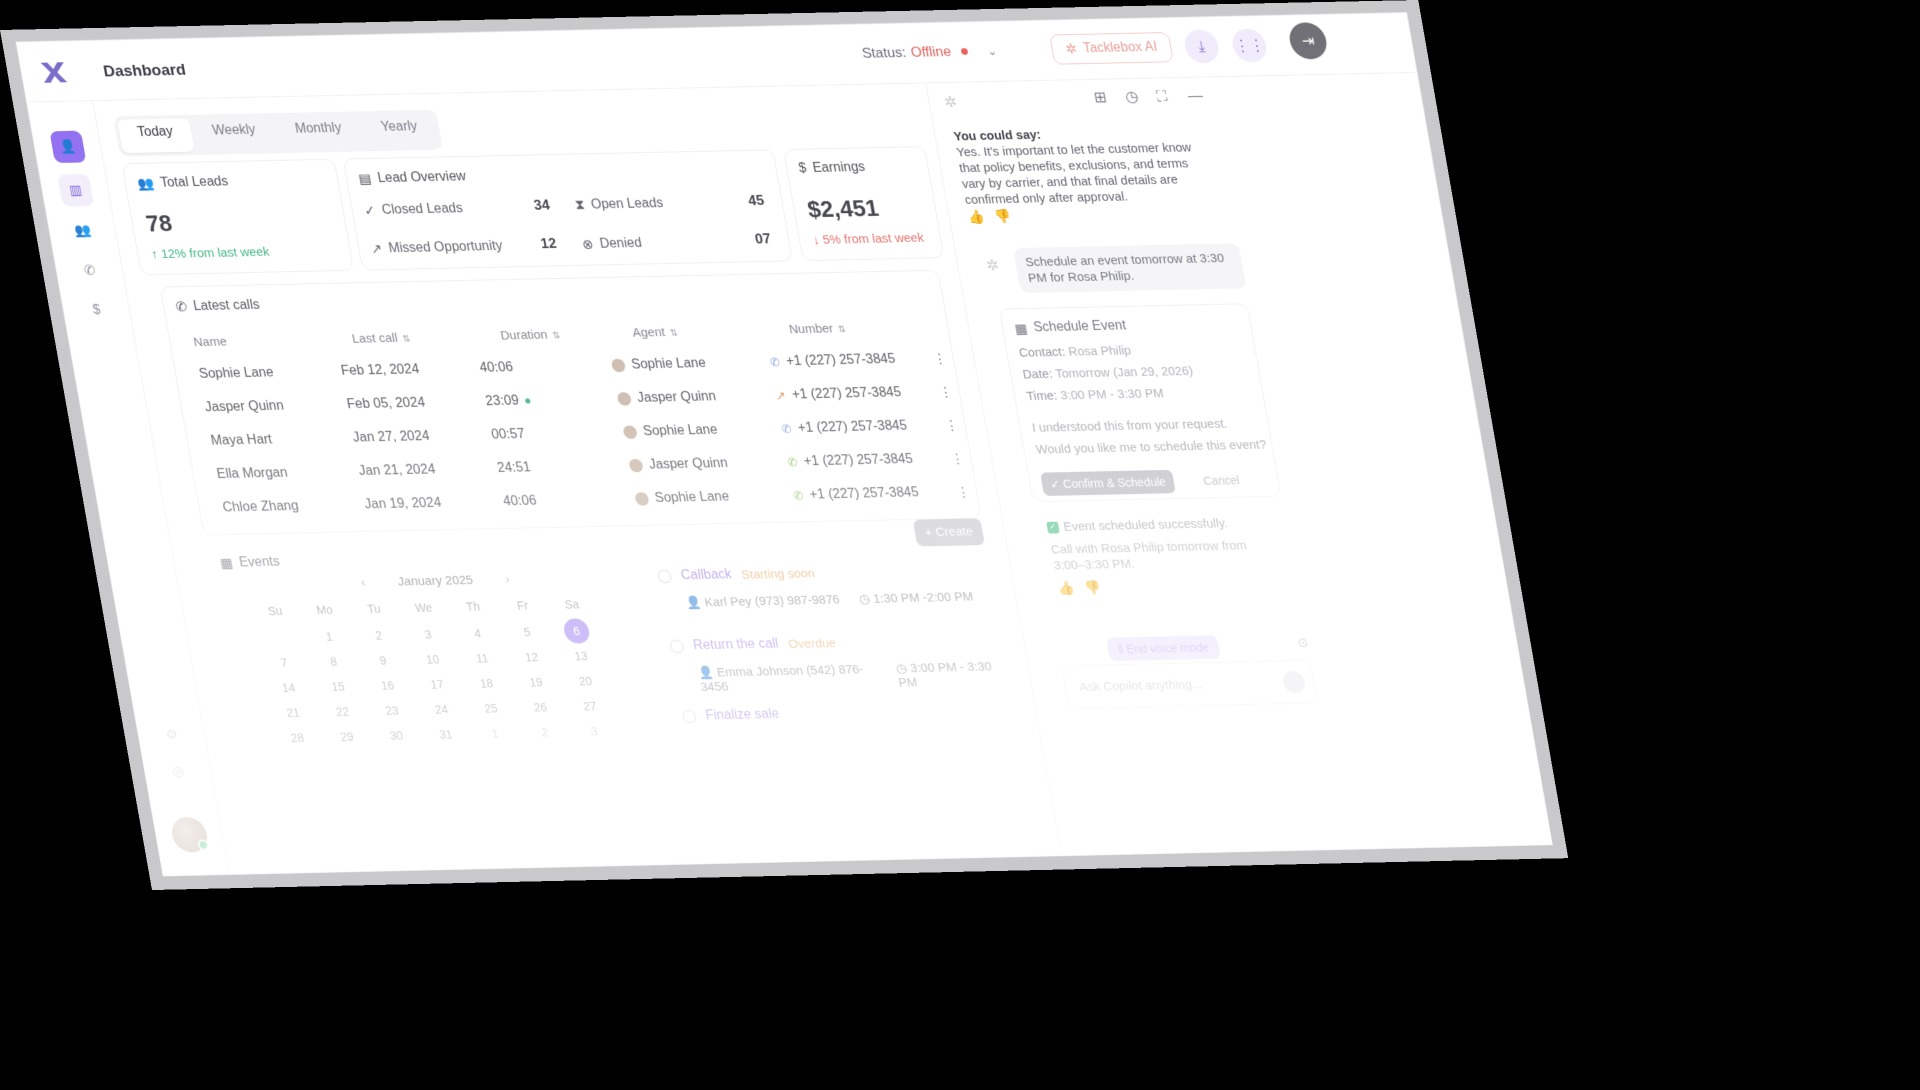 The width and height of the screenshot is (1920, 1090). What do you see at coordinates (435, 581) in the screenshot?
I see `calendar-month: January 2025` at bounding box center [435, 581].